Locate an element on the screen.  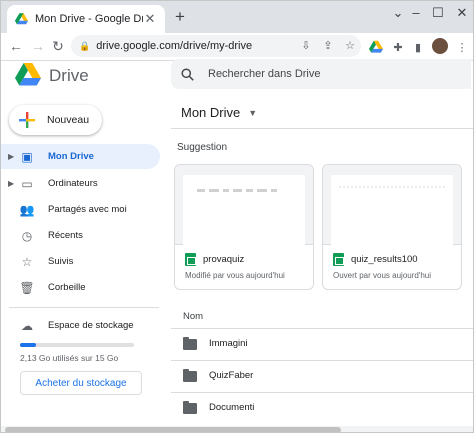
computer-icon: ▭ is located at coordinates (27, 183).